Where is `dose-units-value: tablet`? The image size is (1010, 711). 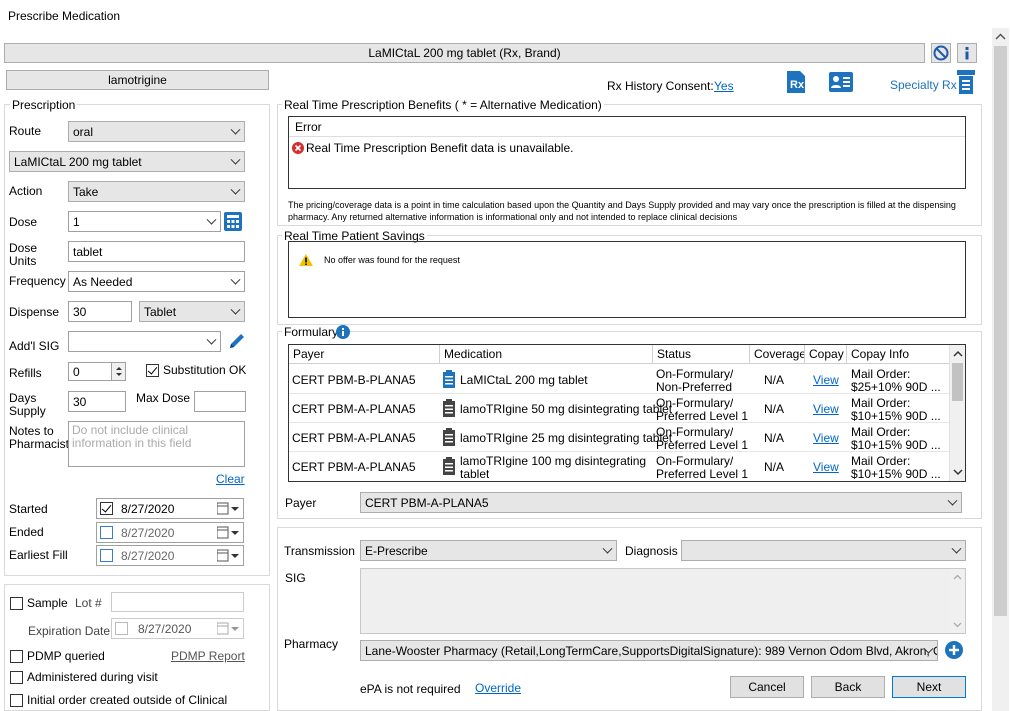
dose-units-value: tablet is located at coordinates (88, 252).